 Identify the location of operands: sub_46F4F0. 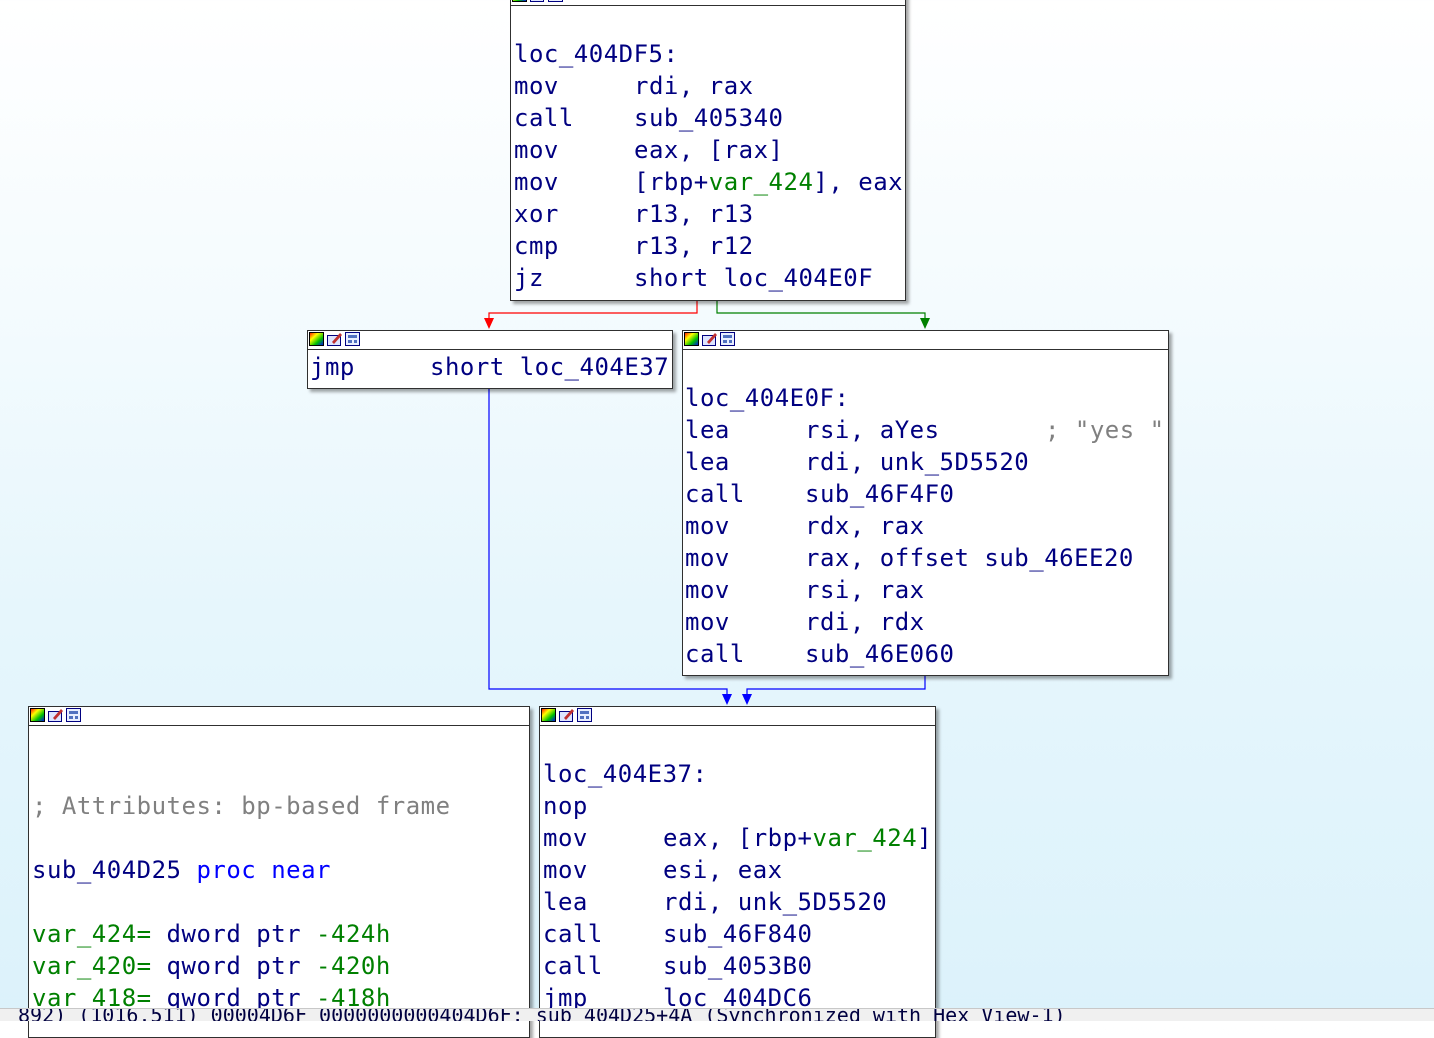
(880, 494).